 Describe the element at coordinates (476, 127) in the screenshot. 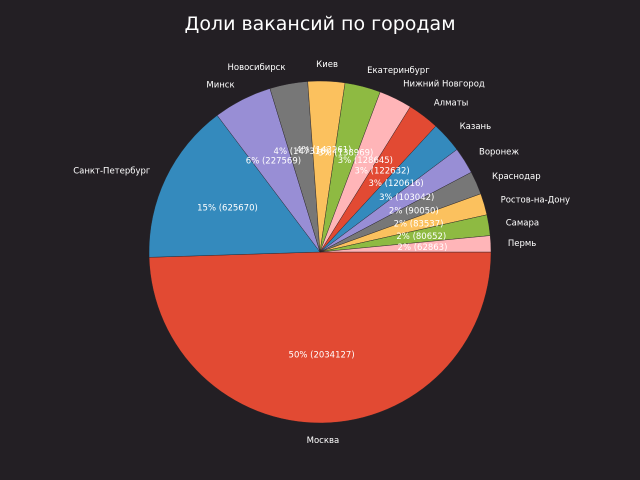

I see `slice-category-label: Казань` at that location.